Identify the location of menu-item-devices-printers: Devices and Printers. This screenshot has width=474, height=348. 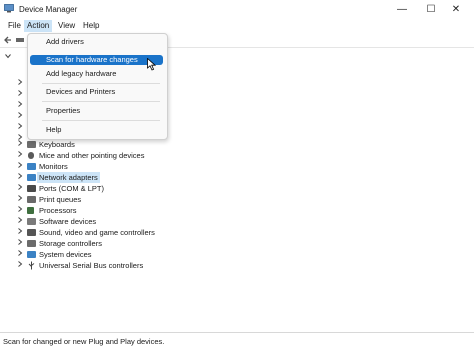
(96, 92).